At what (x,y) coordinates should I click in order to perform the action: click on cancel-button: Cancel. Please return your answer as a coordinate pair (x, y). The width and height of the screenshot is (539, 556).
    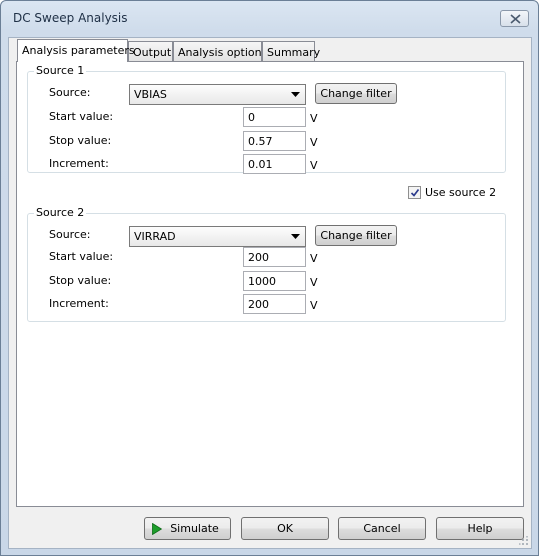
    Looking at the image, I should click on (382, 528).